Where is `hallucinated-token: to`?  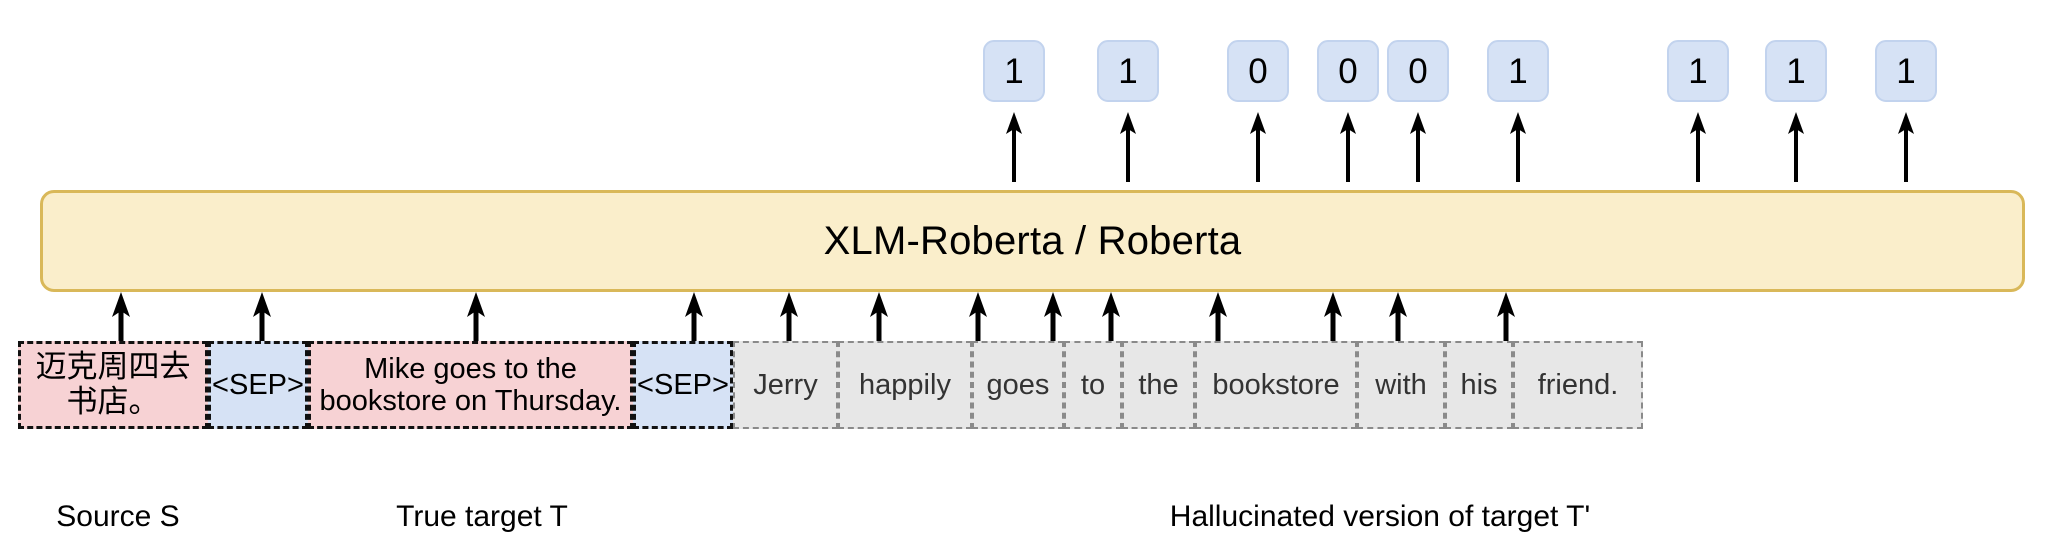
hallucinated-token: to is located at coordinates (1093, 385).